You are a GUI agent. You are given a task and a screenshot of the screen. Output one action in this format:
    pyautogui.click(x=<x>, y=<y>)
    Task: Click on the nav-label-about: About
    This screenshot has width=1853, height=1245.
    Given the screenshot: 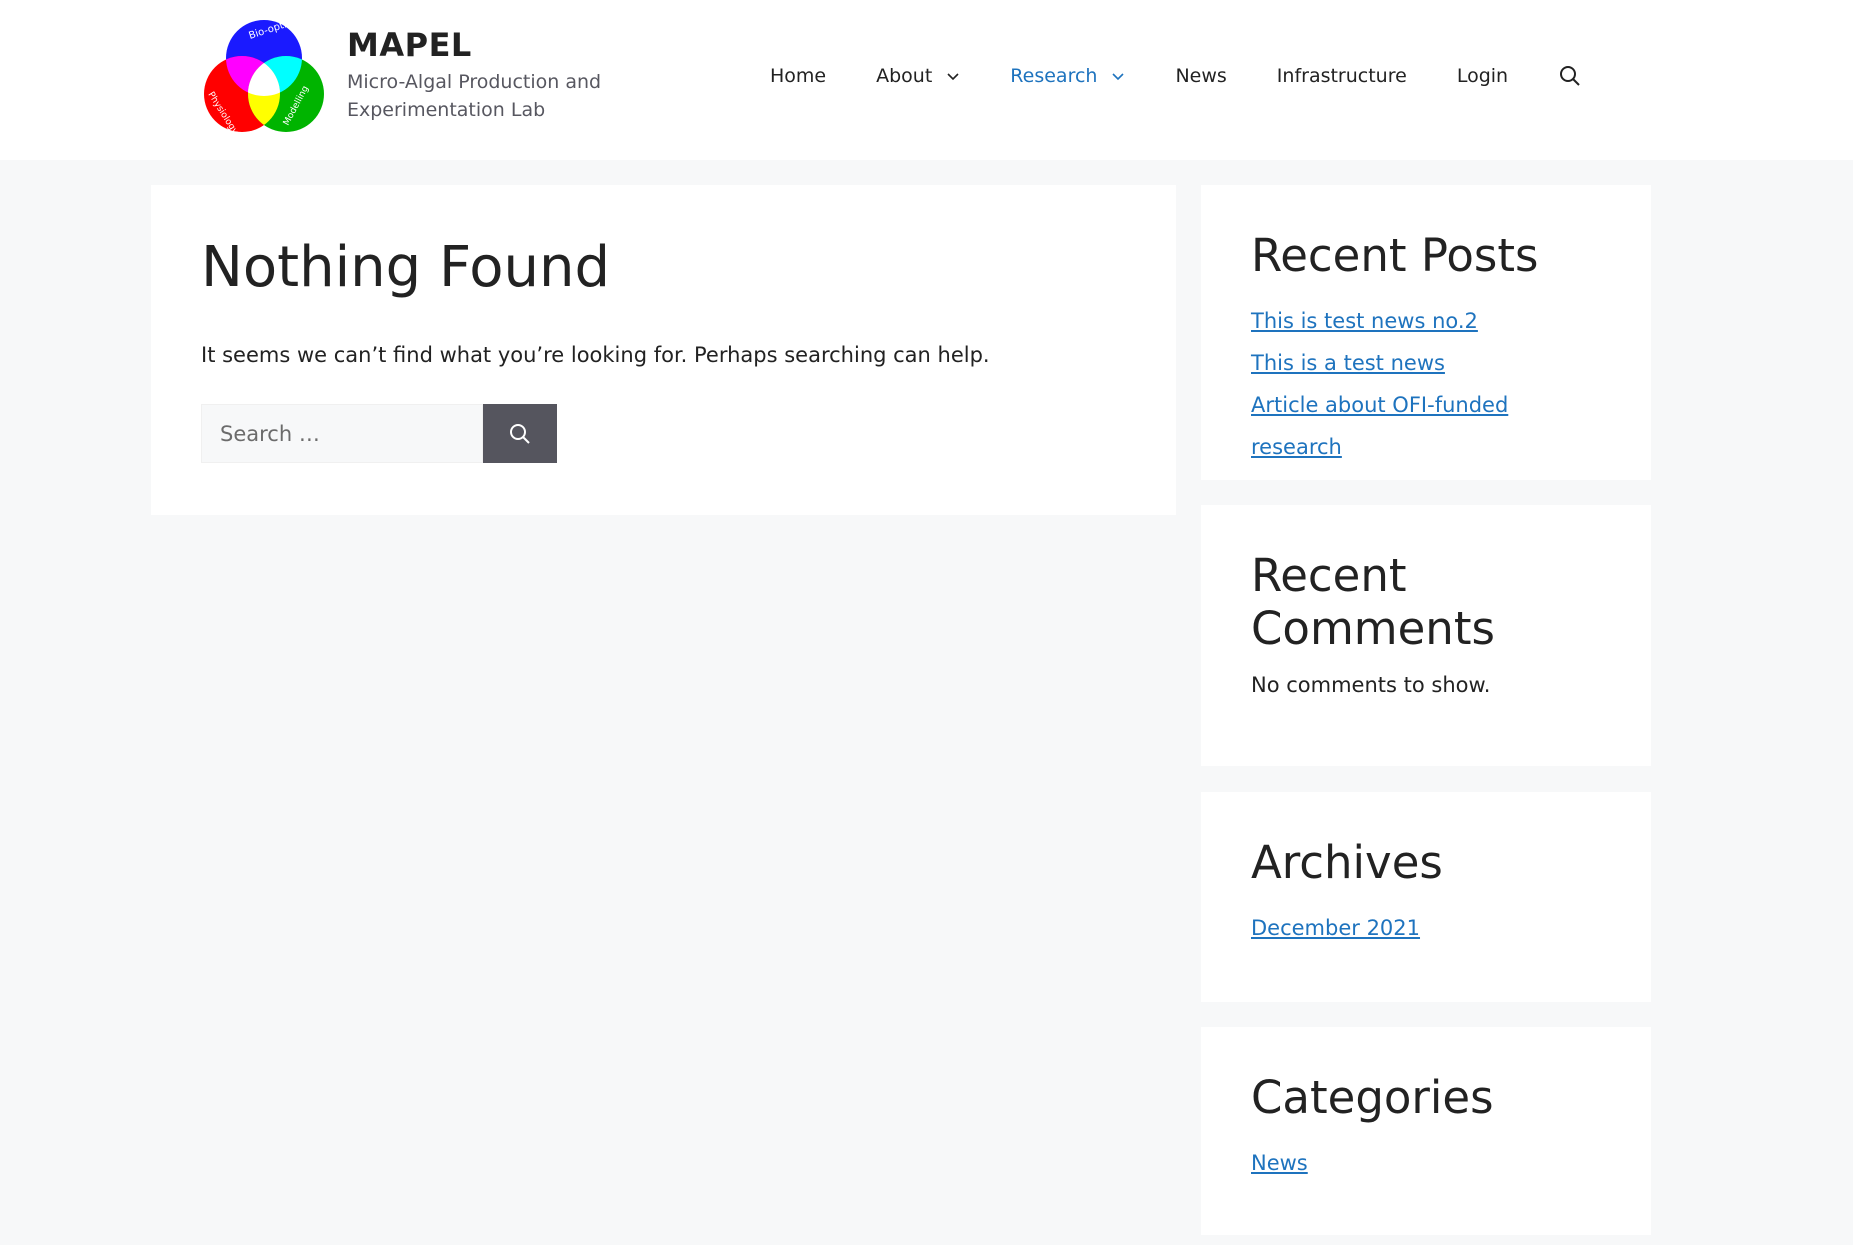 What is the action you would take?
    pyautogui.click(x=904, y=76)
    